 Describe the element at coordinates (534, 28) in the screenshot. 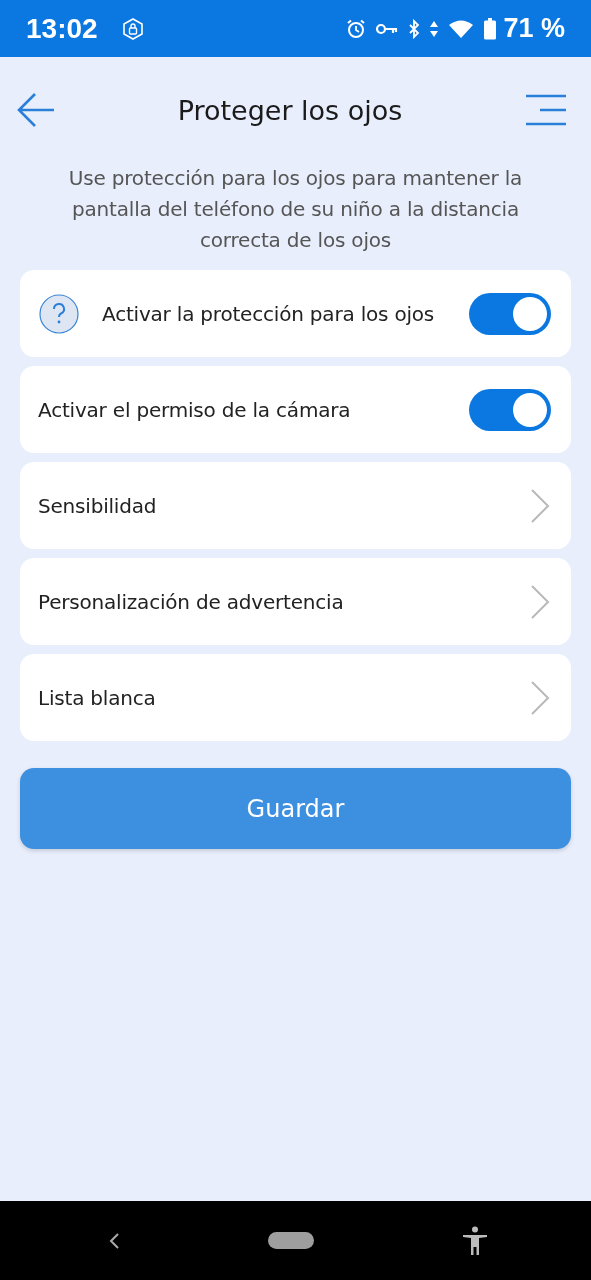

I see `battery-percentage: 71 %` at that location.